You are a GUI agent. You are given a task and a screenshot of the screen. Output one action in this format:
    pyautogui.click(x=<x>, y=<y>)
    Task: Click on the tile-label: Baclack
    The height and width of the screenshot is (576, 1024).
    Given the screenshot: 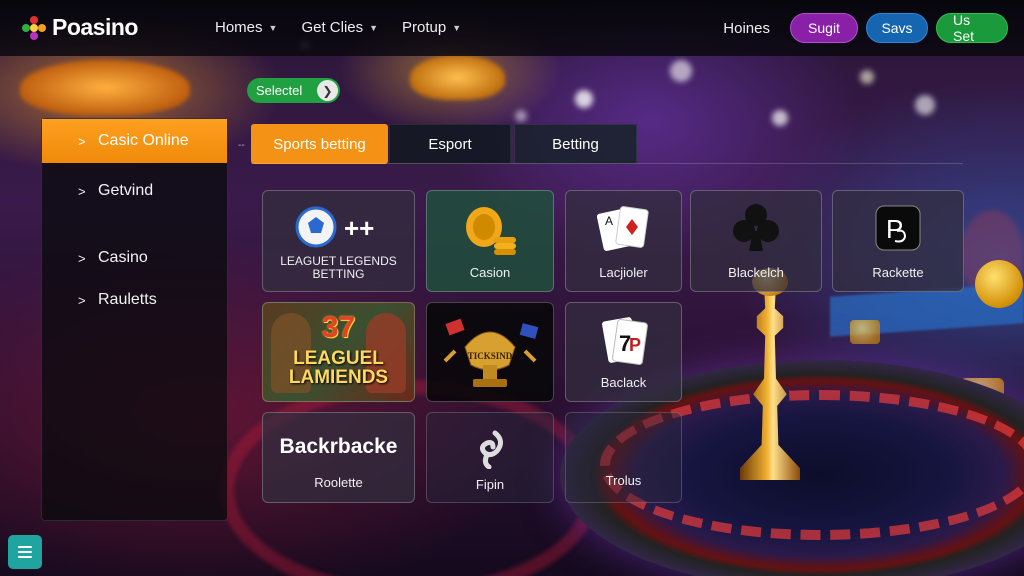 What is the action you would take?
    pyautogui.click(x=623, y=382)
    